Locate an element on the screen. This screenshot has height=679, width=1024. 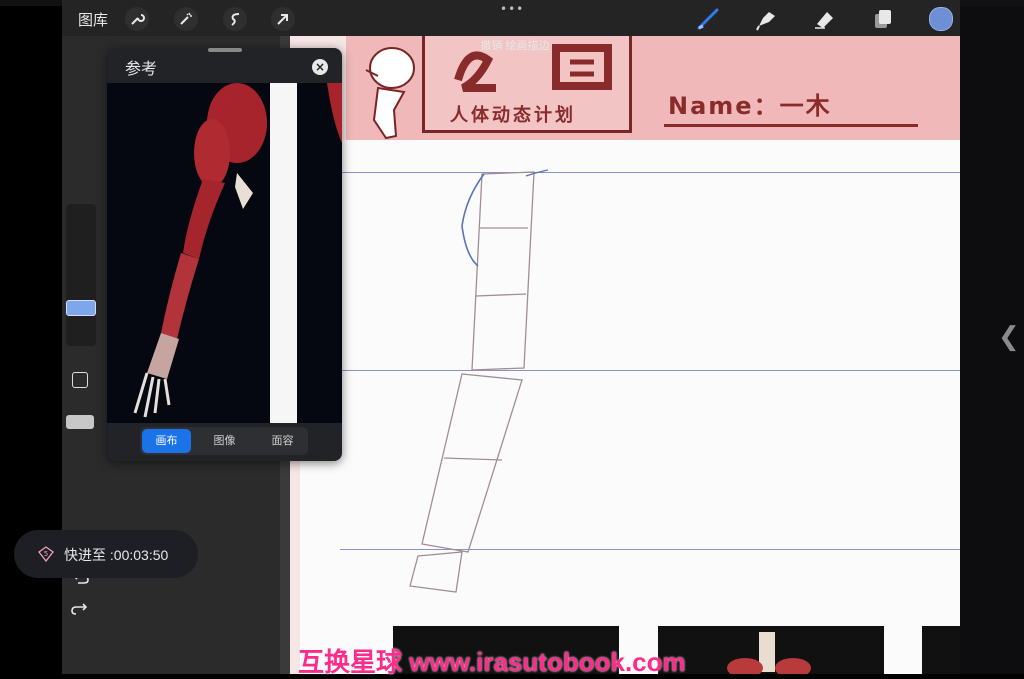
name-underline is located at coordinates (791, 125).